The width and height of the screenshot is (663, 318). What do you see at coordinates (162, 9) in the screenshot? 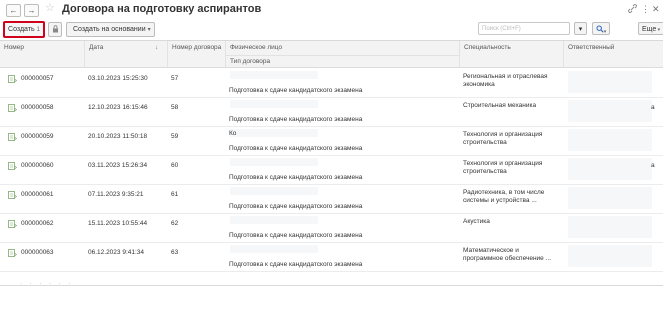
I see `page-title: Договора на подготовку аспирантов` at bounding box center [162, 9].